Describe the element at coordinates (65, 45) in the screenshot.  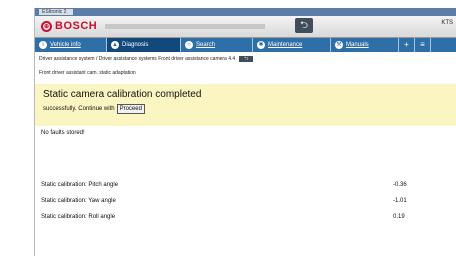
I see `tab-label: Vehicle info` at that location.